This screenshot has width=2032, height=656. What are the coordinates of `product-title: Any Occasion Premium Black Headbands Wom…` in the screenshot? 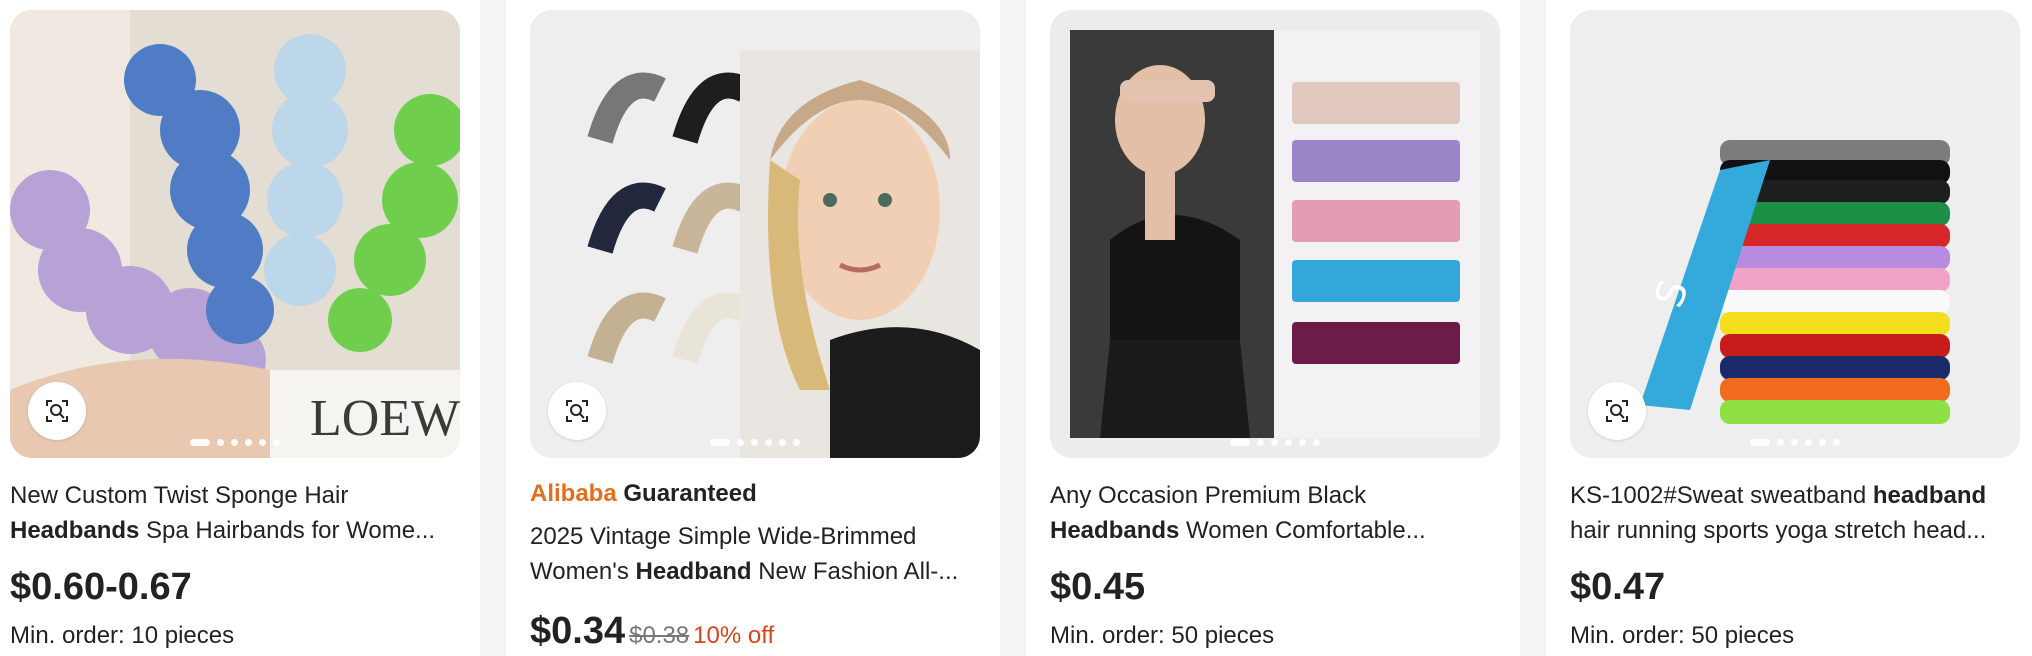 It's located at (1276, 513).